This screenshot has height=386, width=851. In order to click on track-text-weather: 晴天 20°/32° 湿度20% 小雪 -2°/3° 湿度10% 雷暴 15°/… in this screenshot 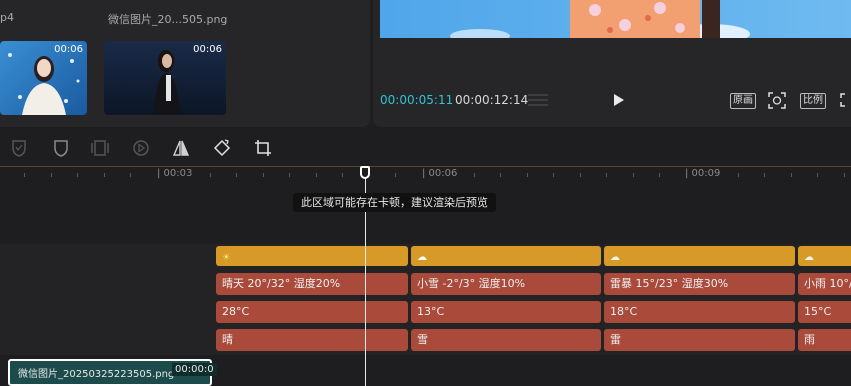, I will do `click(425, 285)`.